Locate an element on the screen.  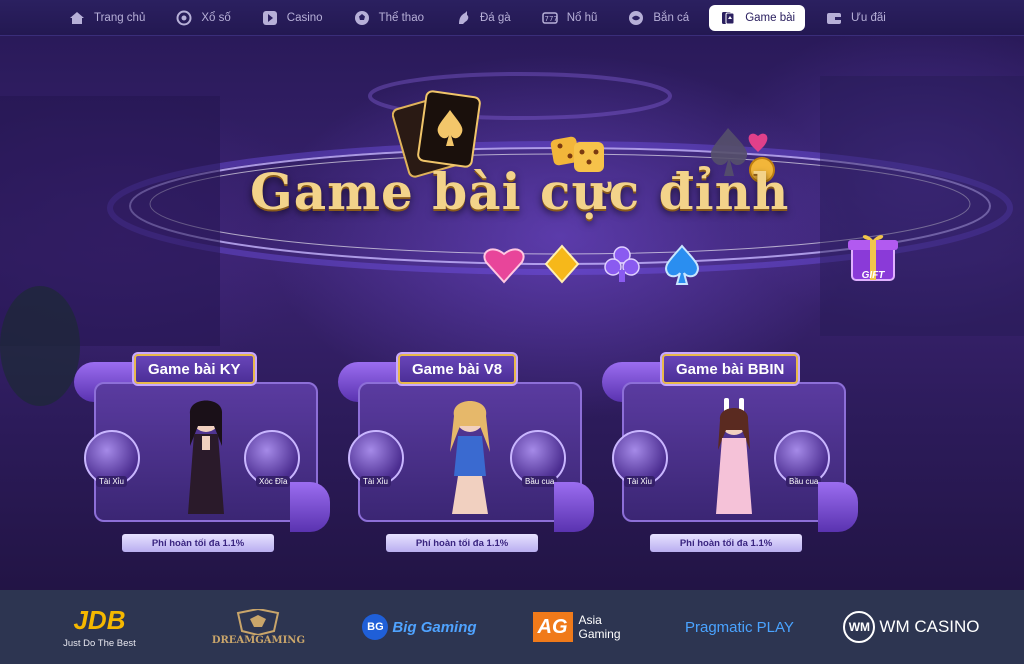
nav-item-label: Xổ số is located at coordinates (216, 17).